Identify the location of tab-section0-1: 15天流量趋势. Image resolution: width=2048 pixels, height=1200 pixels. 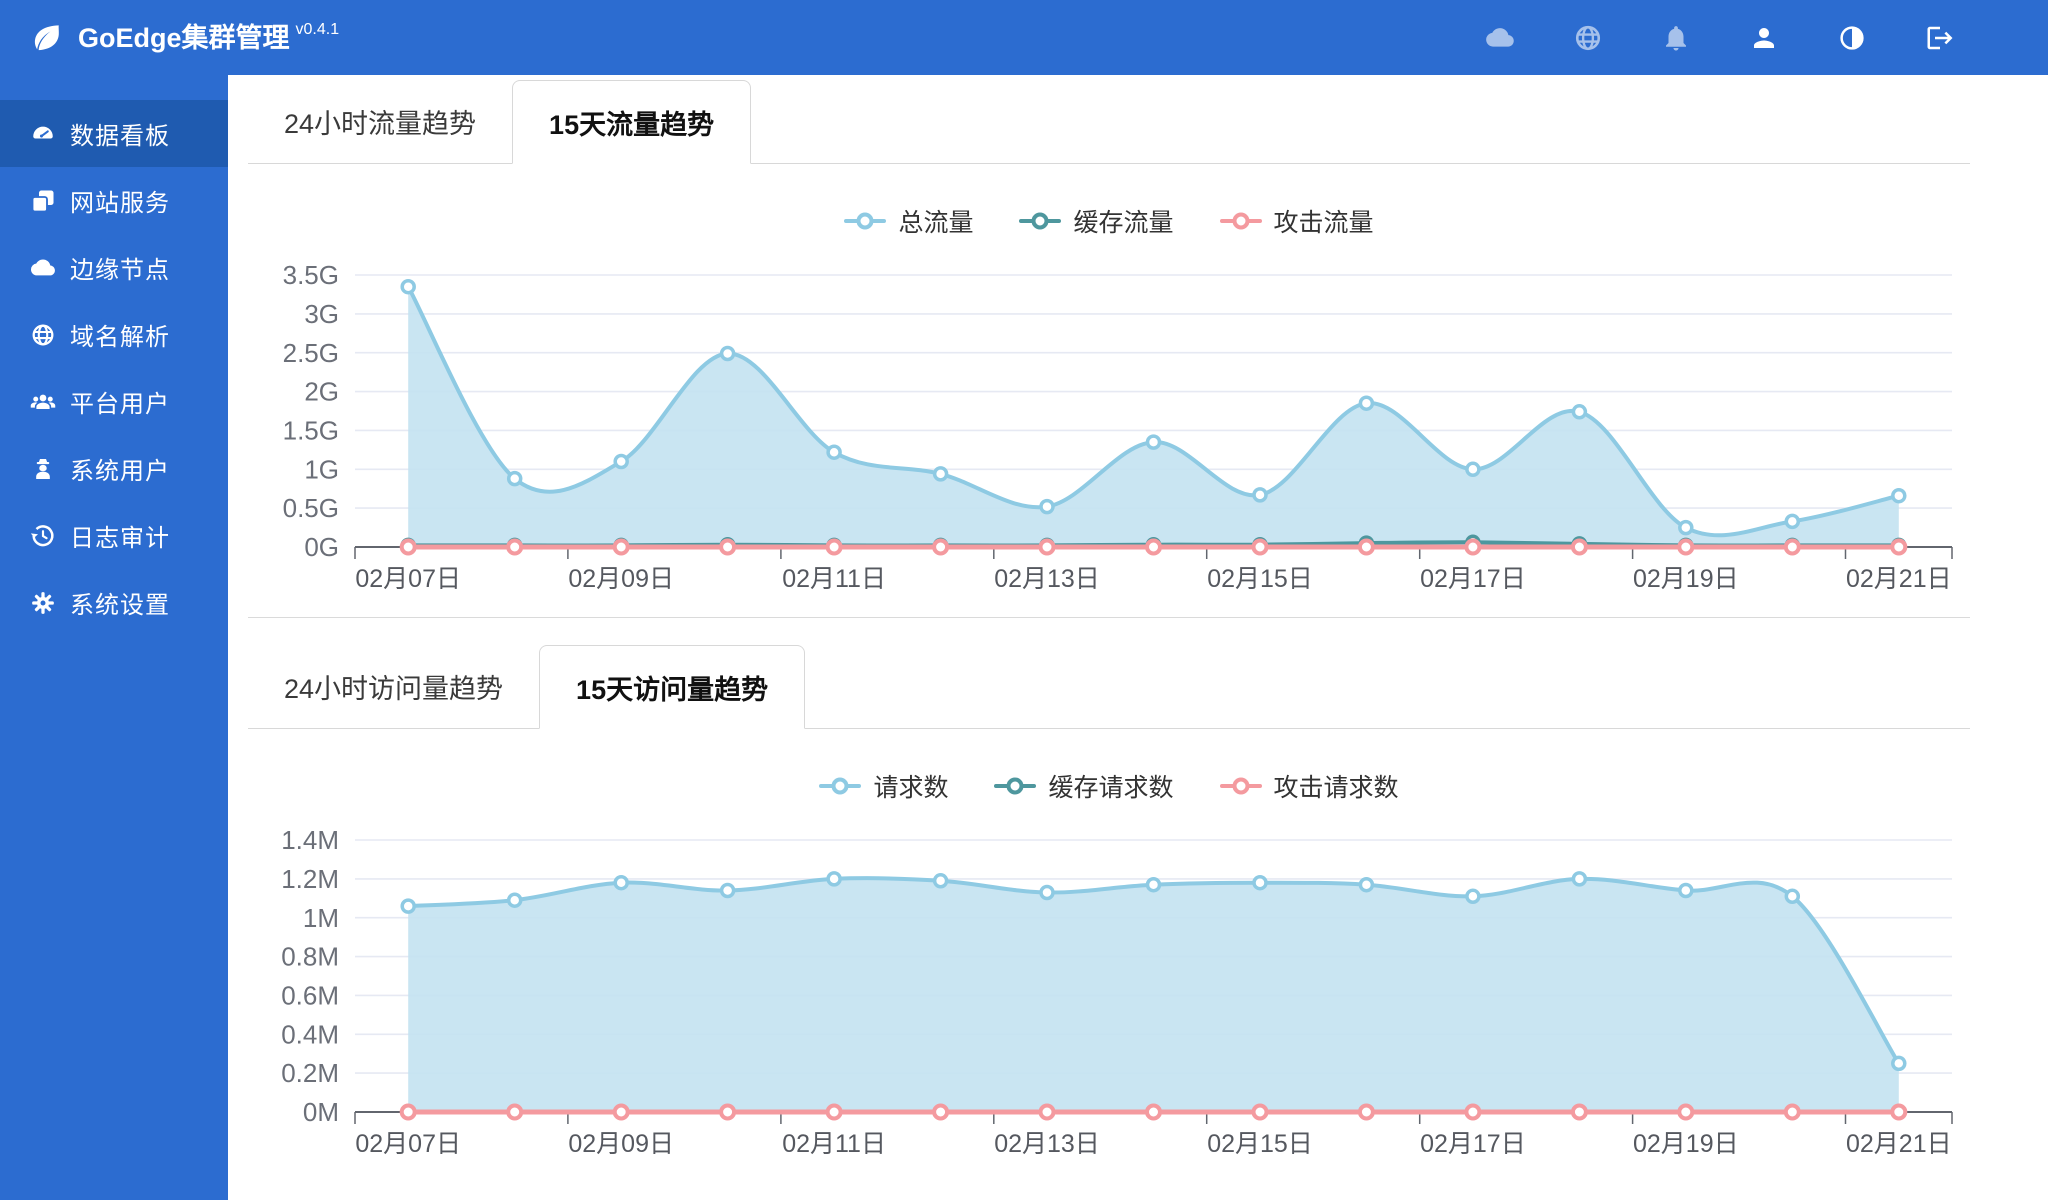
(632, 122).